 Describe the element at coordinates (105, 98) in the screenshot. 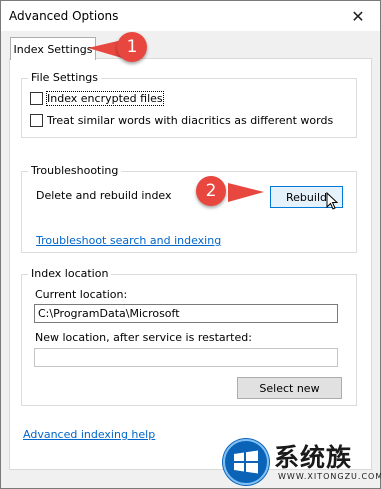

I see `index-encrypted-label: Index encrypted files` at that location.